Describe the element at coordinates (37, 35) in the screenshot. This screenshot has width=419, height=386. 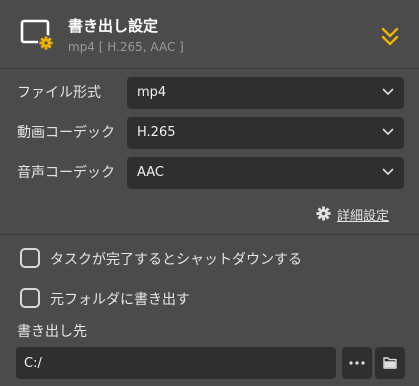
I see `monitor-gear-icon` at that location.